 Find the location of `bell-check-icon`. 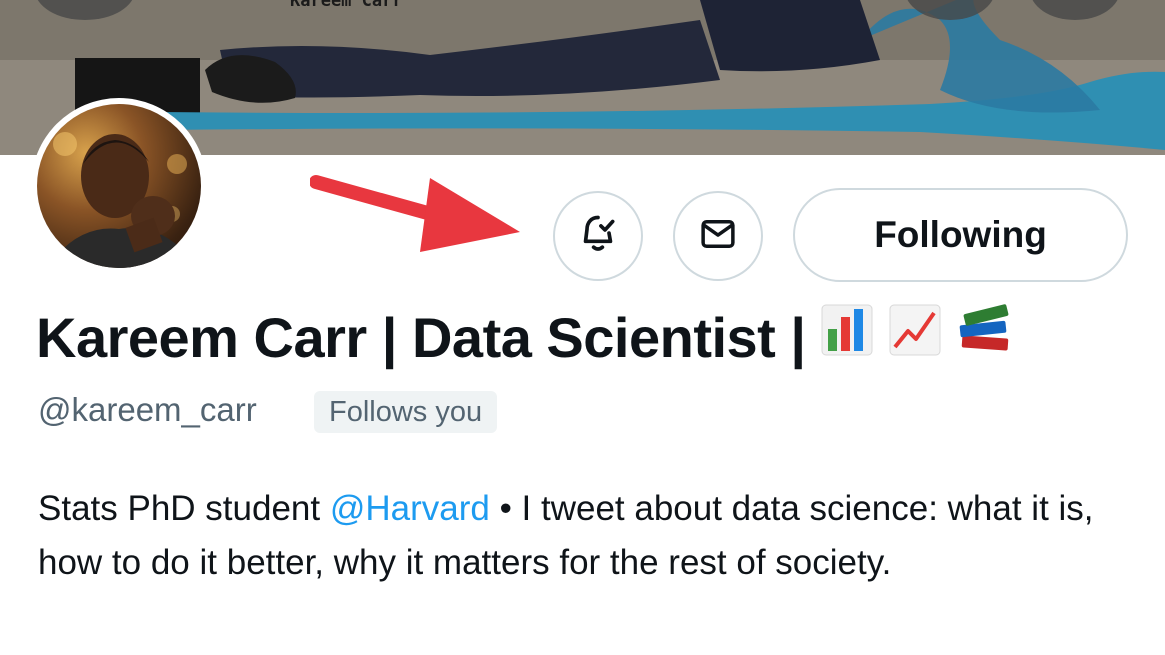

bell-check-icon is located at coordinates (598, 236).